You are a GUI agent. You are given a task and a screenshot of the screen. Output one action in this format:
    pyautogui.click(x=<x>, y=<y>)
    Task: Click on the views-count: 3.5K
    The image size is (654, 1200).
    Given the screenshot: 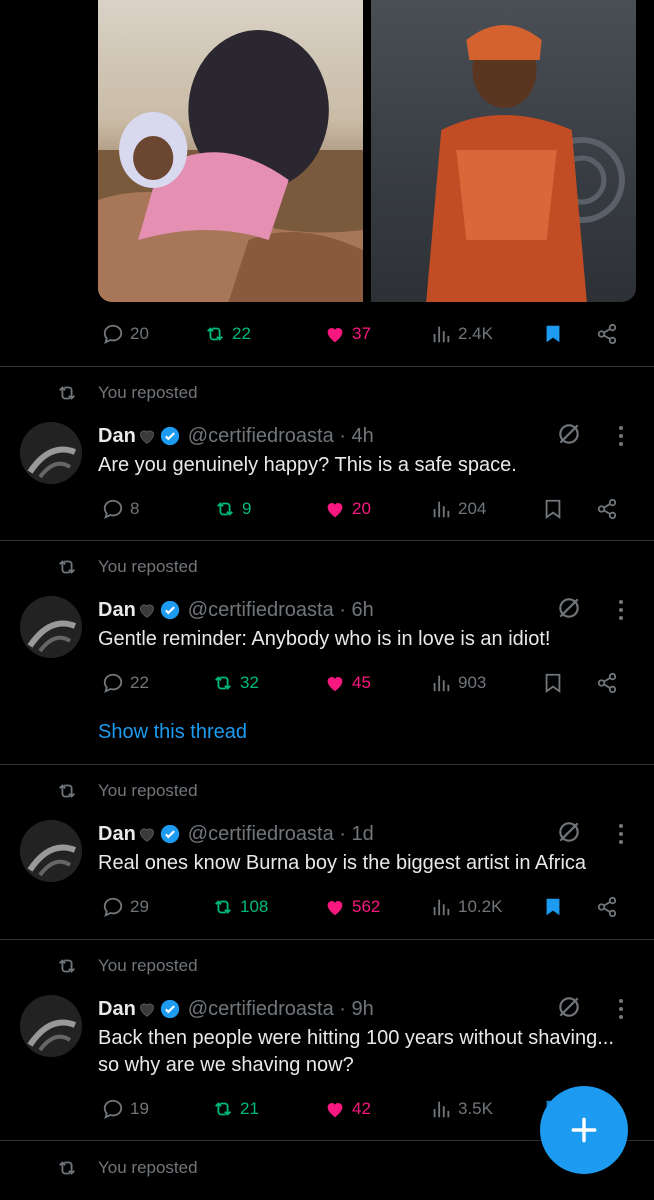 What is the action you would take?
    pyautogui.click(x=475, y=1108)
    